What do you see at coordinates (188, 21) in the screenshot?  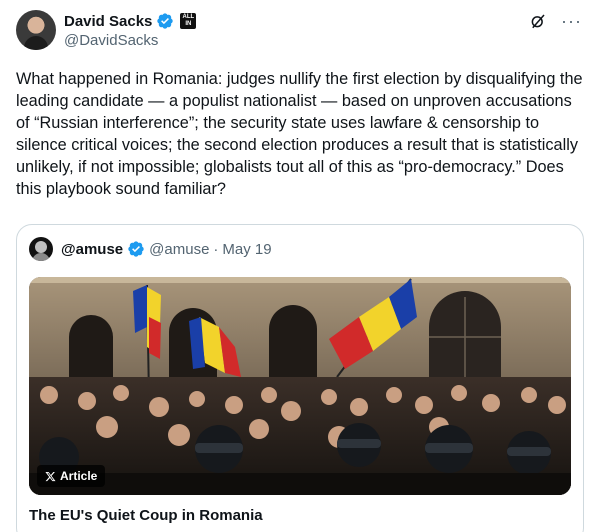 I see `affiliation-badge: ALL IN` at bounding box center [188, 21].